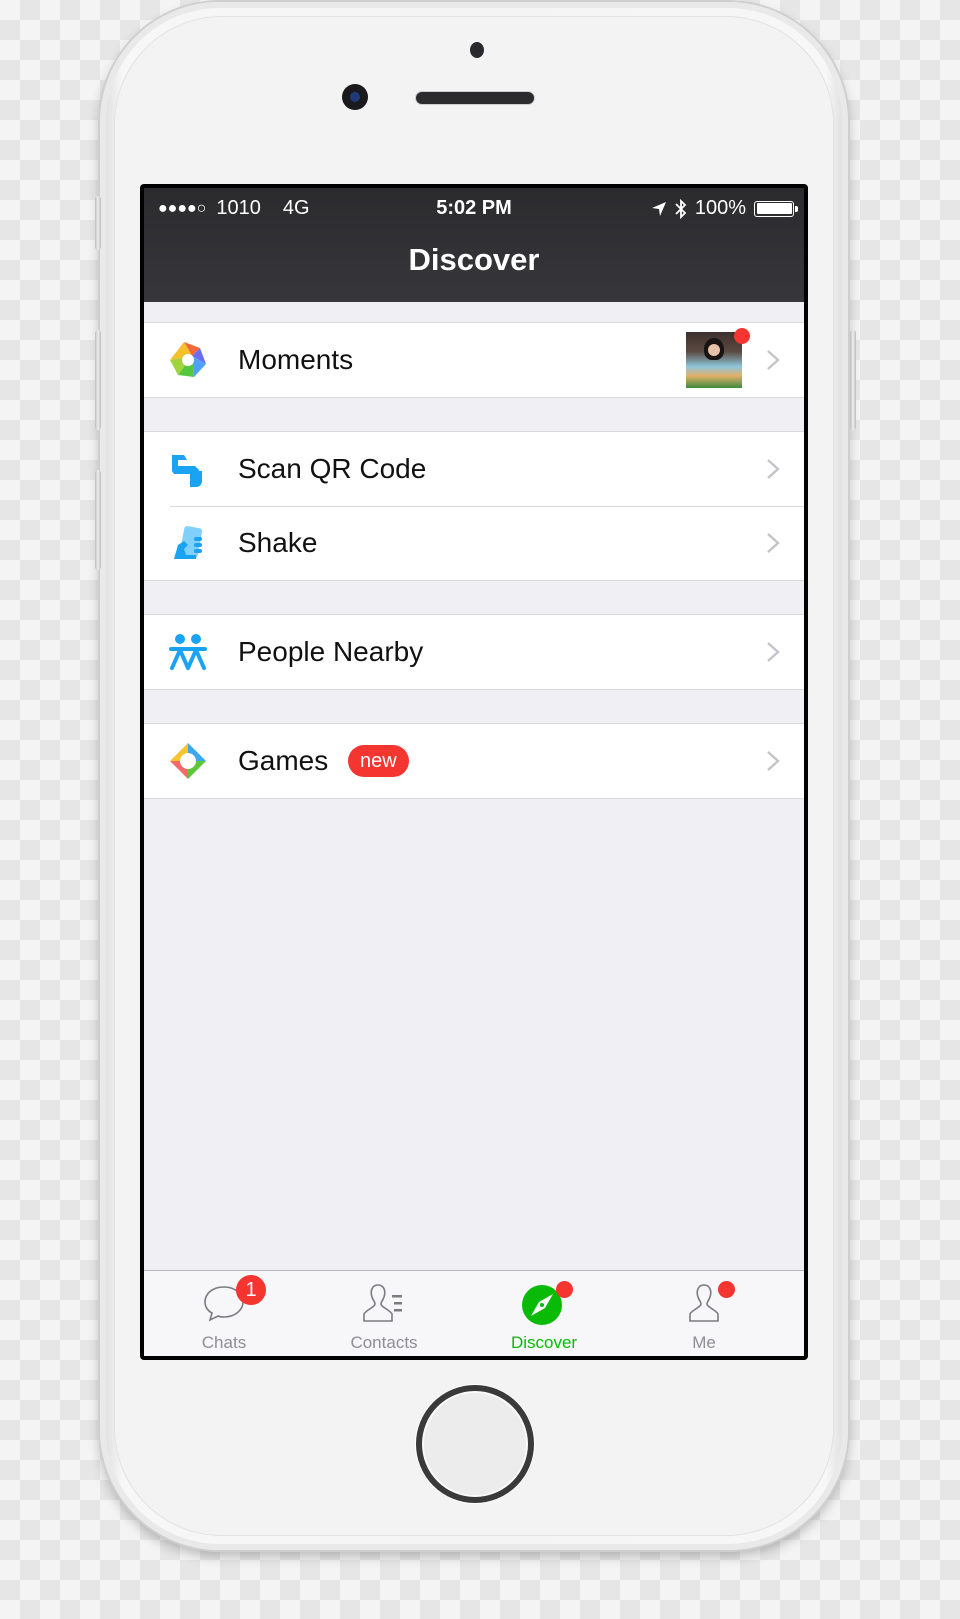 The width and height of the screenshot is (960, 1619). What do you see at coordinates (188, 359) in the screenshot?
I see `moments-aperture-icon` at bounding box center [188, 359].